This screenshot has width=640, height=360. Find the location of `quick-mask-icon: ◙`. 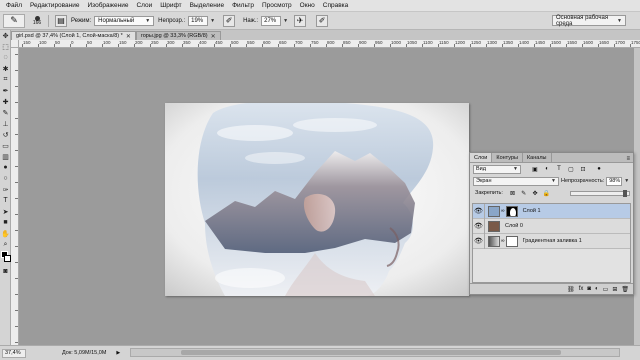

quick-mask-icon: ◙ is located at coordinates (5, 271).